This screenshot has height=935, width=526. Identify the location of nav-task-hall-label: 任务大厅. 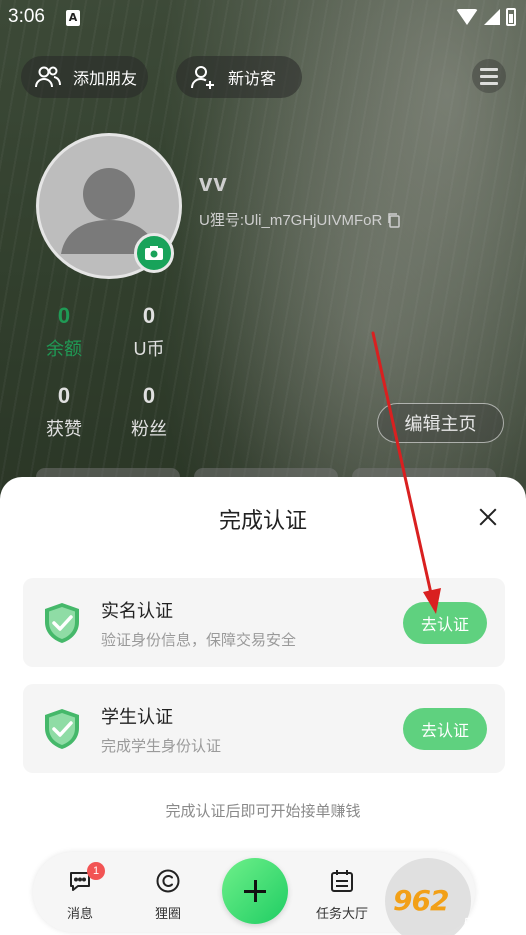
(341, 913).